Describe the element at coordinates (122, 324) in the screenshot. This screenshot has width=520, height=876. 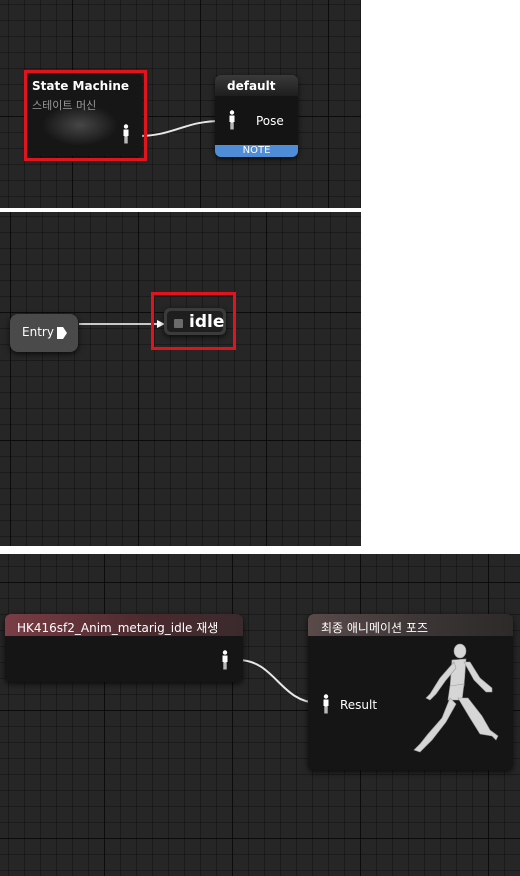
I see `transition-wire` at that location.